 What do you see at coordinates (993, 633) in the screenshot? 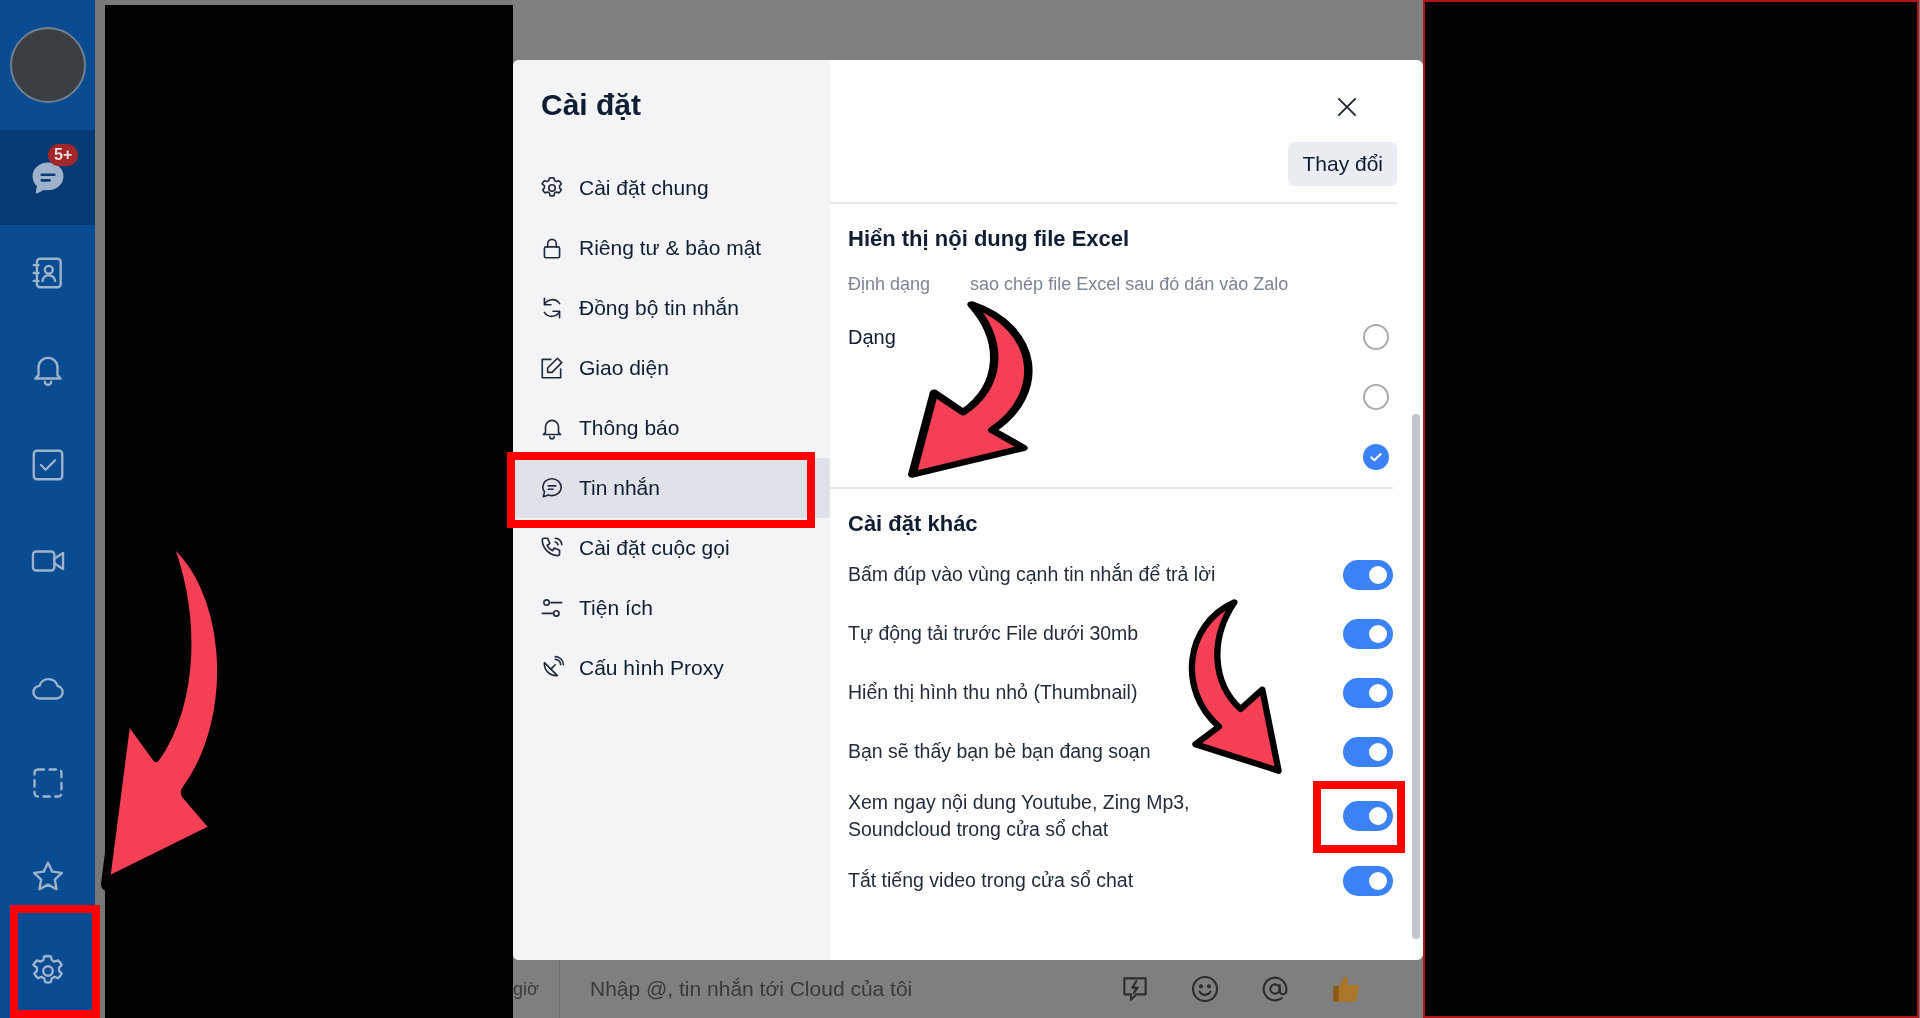
I see `setting-label: Tự động tải trước File dưới 30mb` at bounding box center [993, 633].